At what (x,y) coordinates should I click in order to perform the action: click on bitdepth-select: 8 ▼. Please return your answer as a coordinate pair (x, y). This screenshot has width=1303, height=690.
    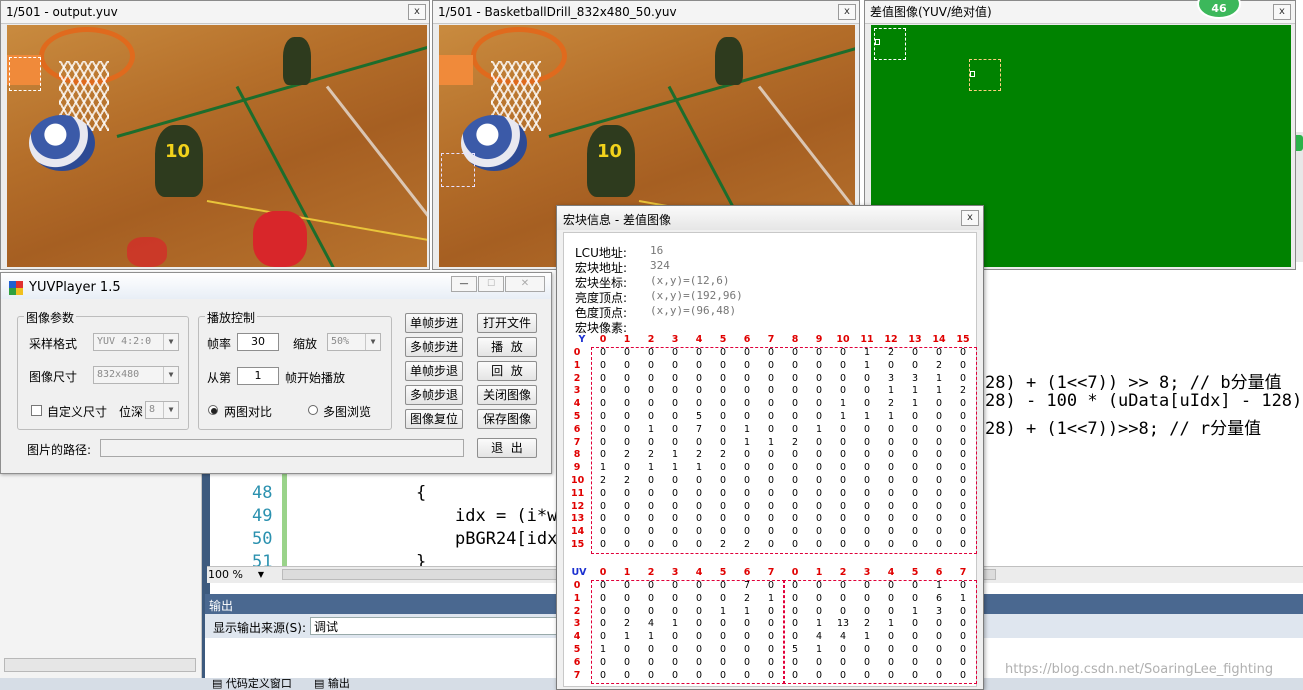
    Looking at the image, I should click on (162, 410).